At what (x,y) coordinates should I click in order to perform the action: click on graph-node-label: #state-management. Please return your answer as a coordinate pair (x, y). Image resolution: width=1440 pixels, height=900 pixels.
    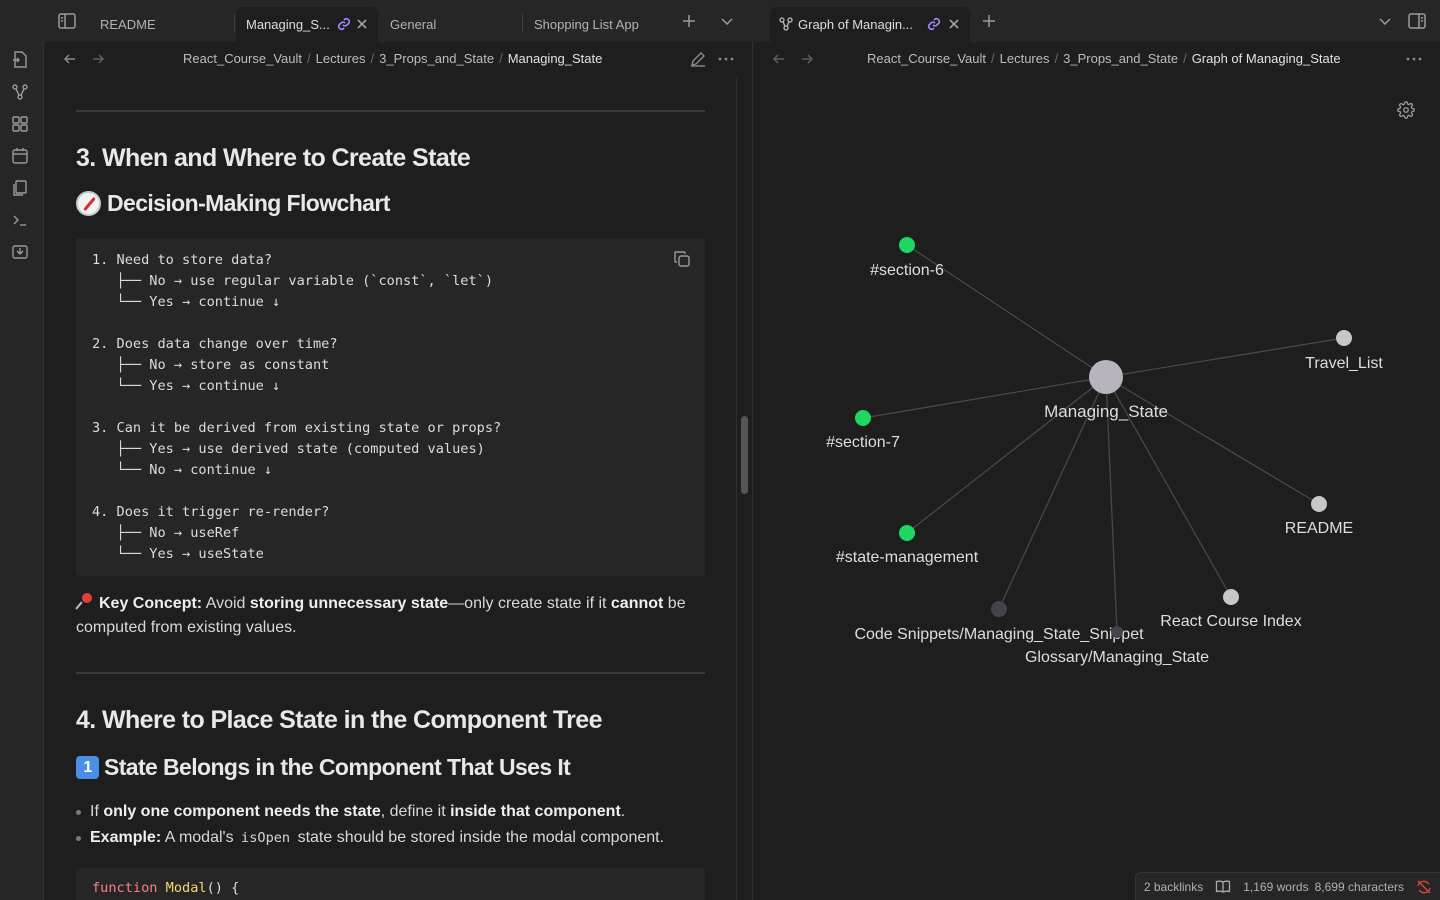
    Looking at the image, I should click on (907, 557).